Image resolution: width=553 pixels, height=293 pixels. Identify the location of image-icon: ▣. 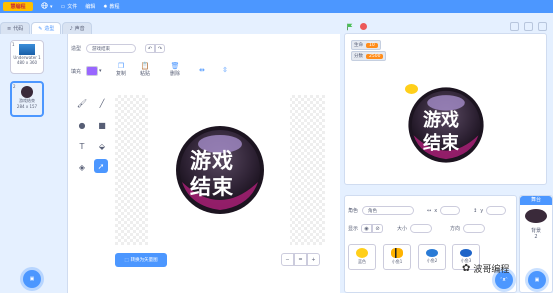
(537, 280).